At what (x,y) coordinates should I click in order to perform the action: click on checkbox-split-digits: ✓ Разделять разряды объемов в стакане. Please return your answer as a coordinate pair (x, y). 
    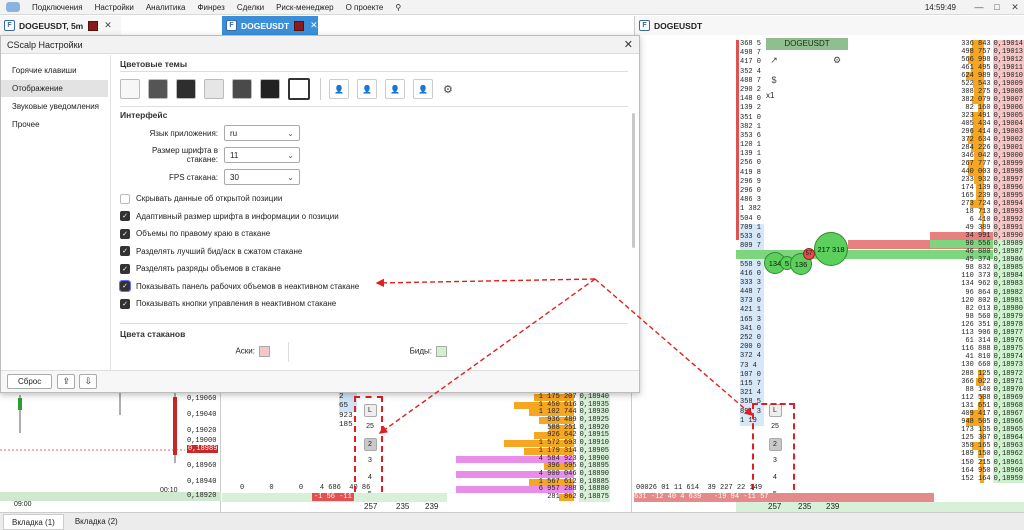
    Looking at the image, I should click on (378, 269).